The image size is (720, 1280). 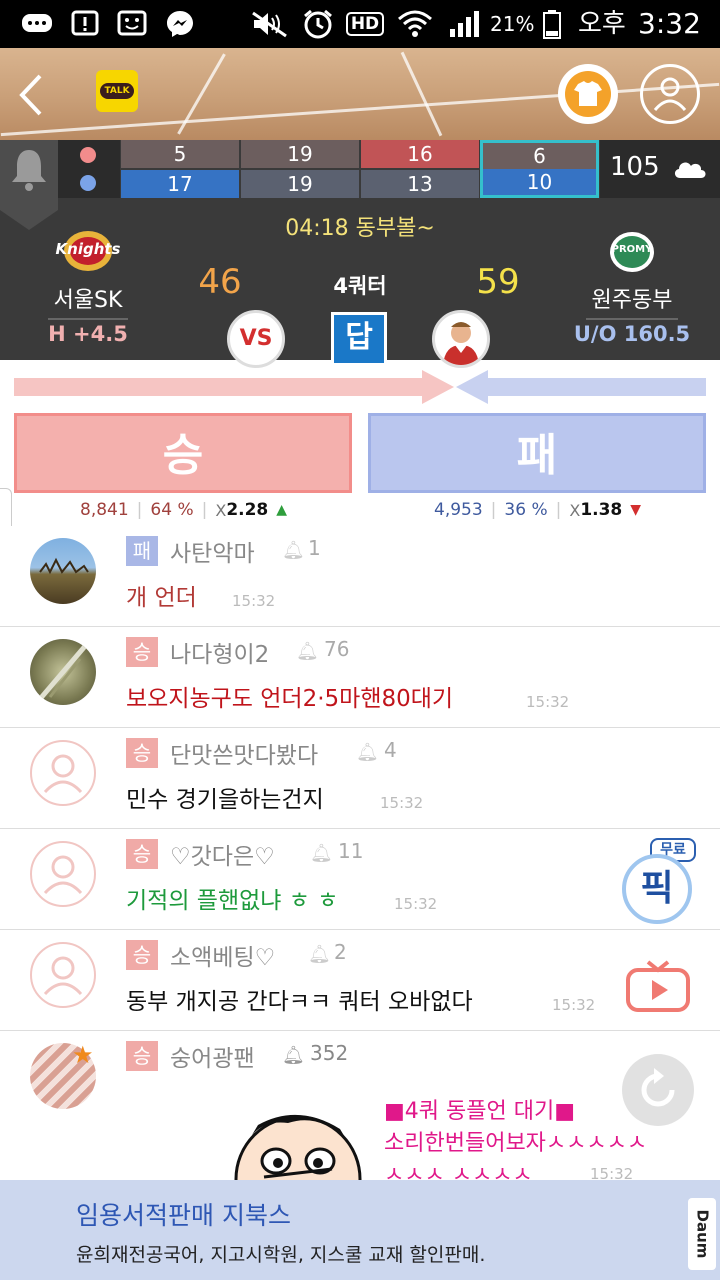 What do you see at coordinates (37, 24) in the screenshot?
I see `chat-bubble-icon` at bounding box center [37, 24].